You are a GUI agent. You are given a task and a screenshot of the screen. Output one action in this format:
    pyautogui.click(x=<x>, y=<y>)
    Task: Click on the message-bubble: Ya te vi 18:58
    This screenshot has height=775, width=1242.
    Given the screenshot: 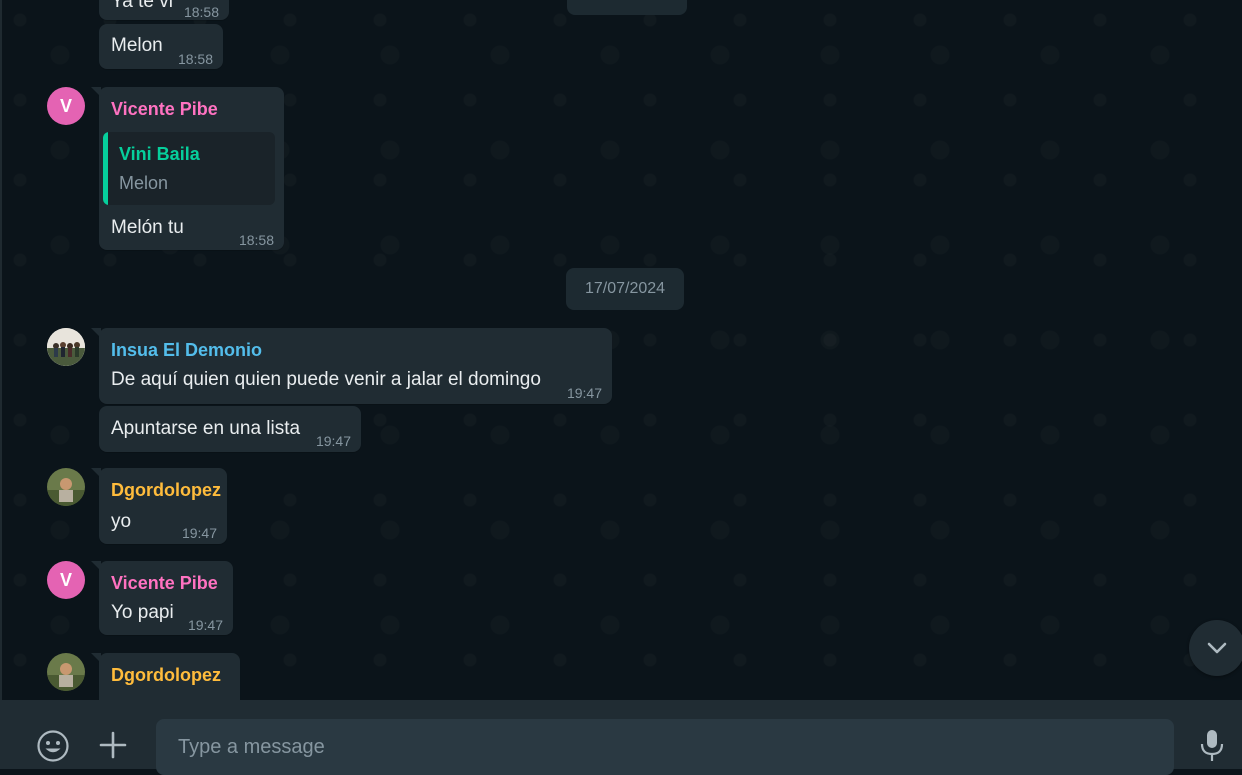 What is the action you would take?
    pyautogui.click(x=164, y=10)
    